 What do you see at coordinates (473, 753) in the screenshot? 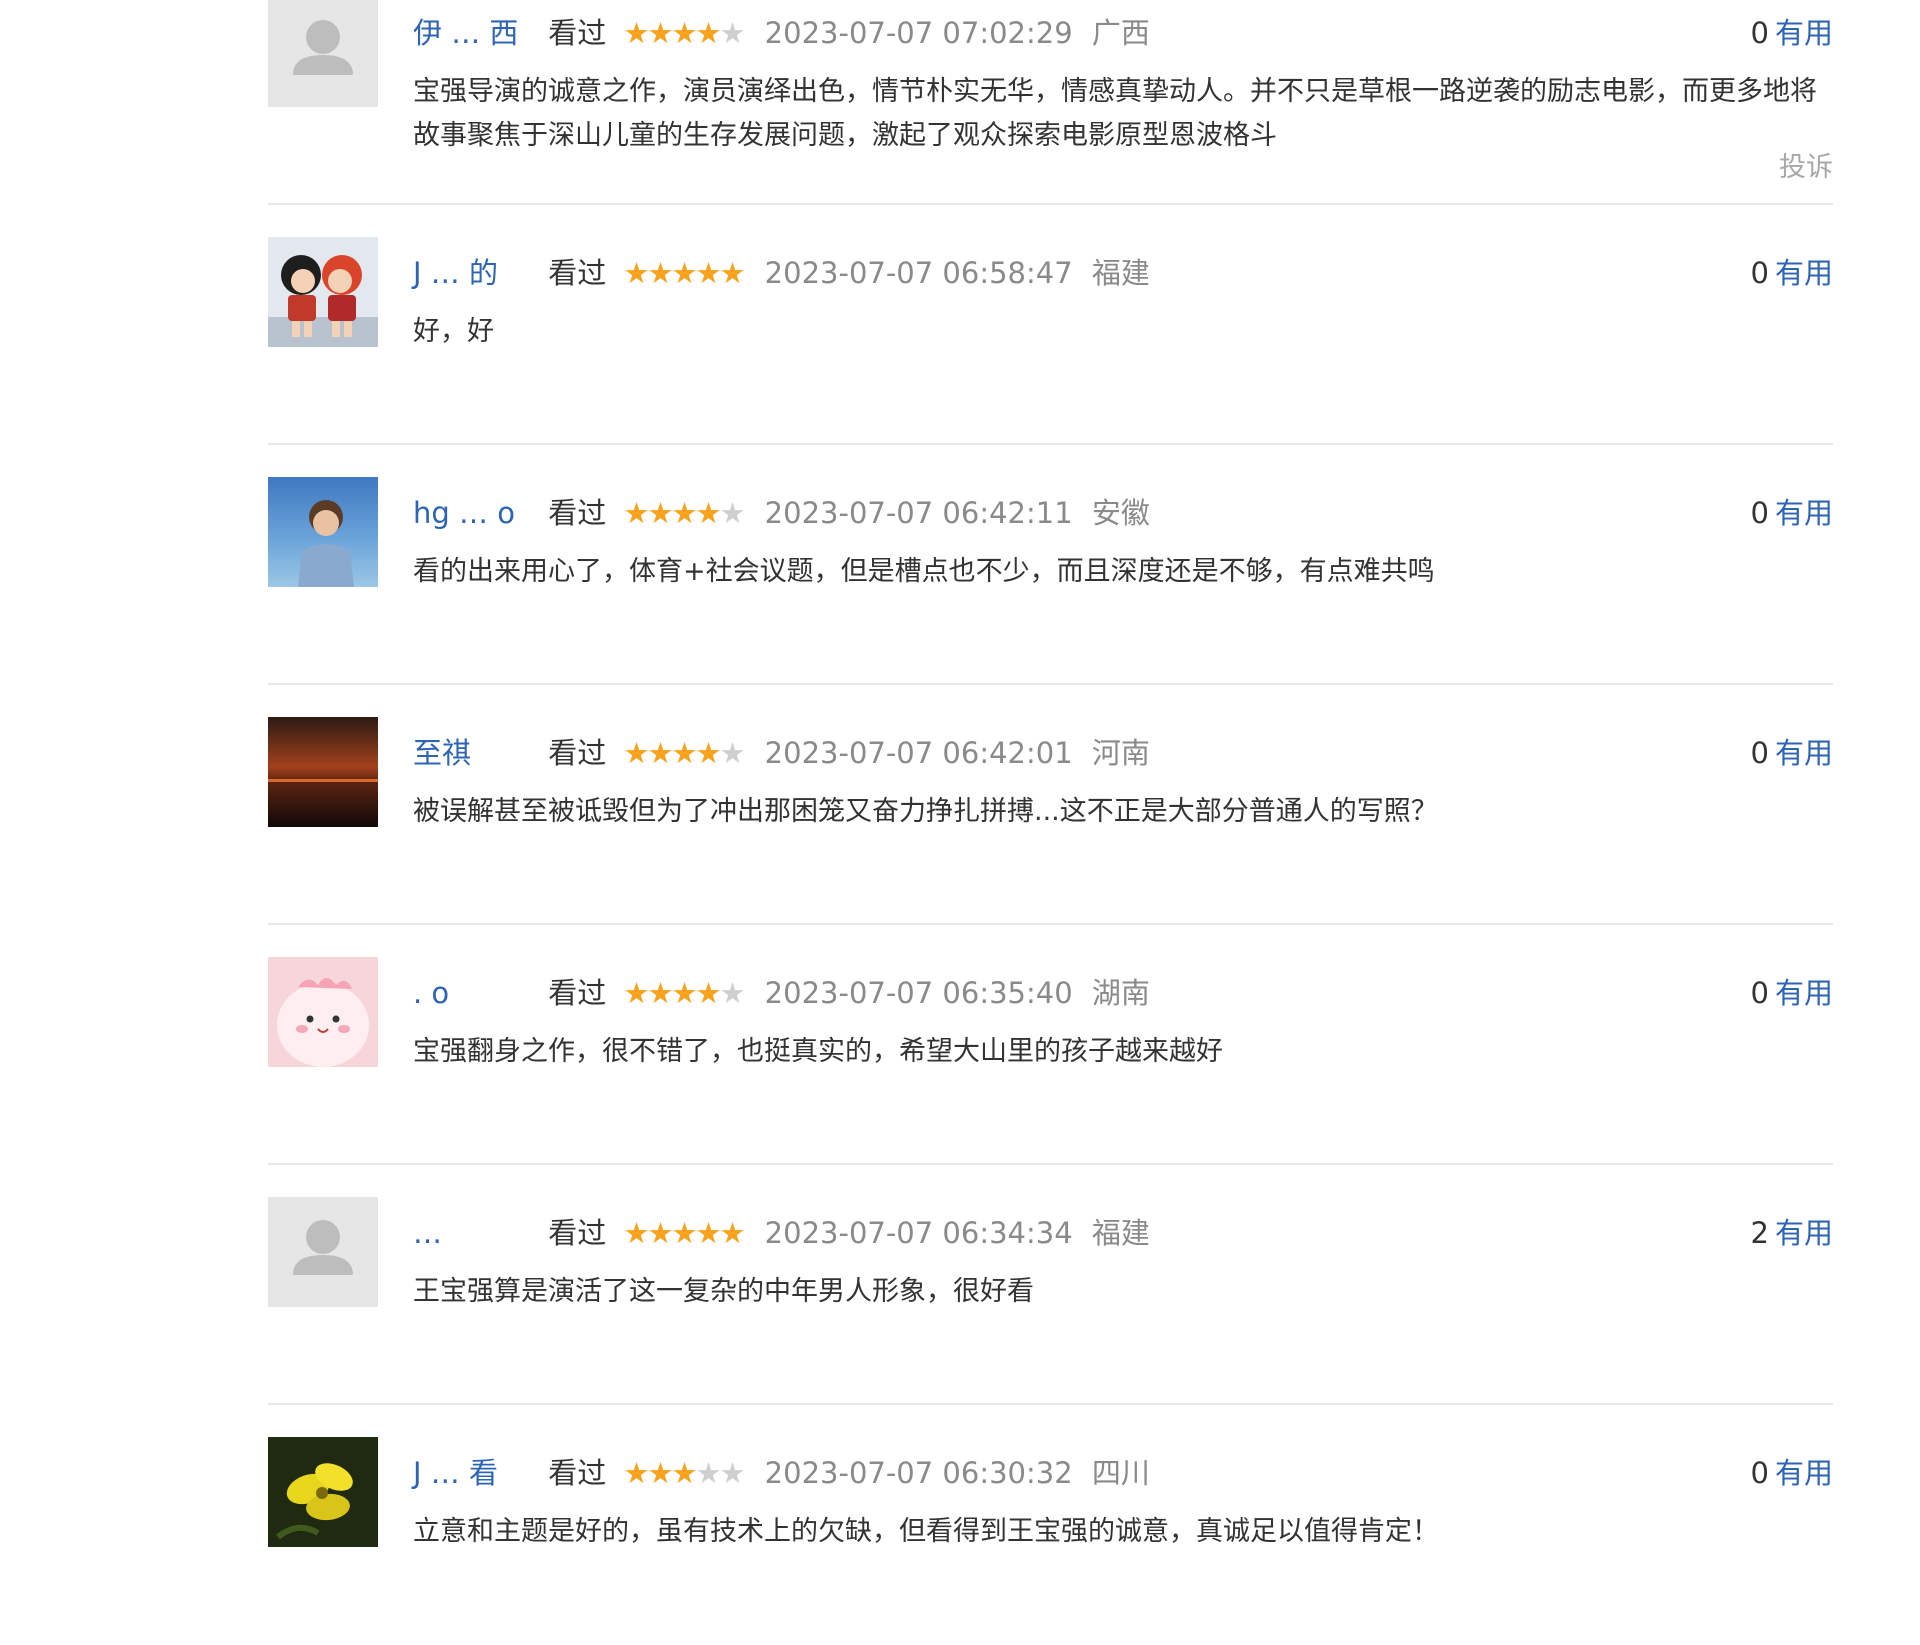
I see `username-link: 至祺` at bounding box center [473, 753].